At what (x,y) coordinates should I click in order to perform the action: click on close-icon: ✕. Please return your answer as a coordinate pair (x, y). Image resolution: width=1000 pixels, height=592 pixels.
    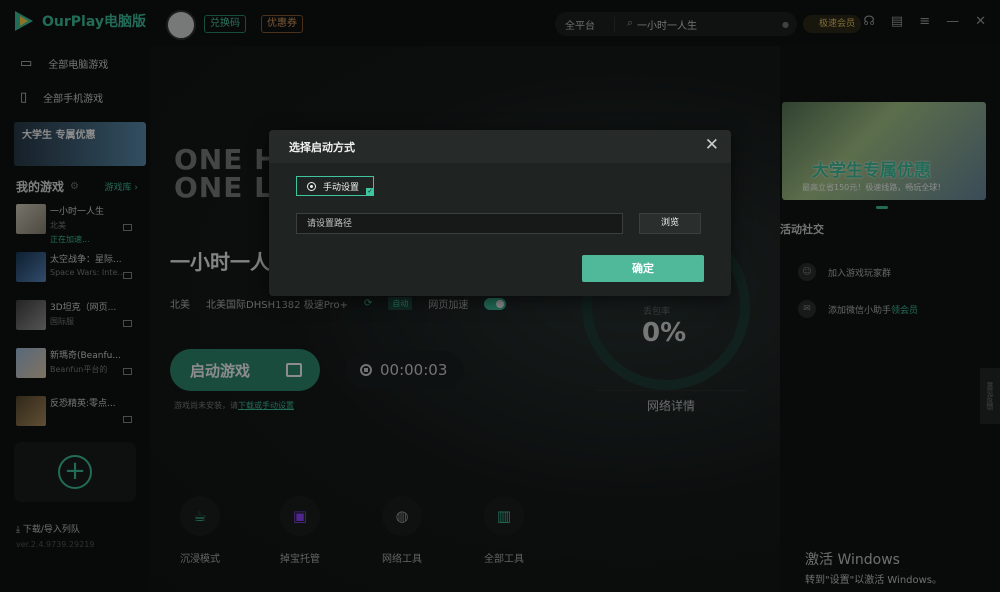
    Looking at the image, I should click on (712, 145).